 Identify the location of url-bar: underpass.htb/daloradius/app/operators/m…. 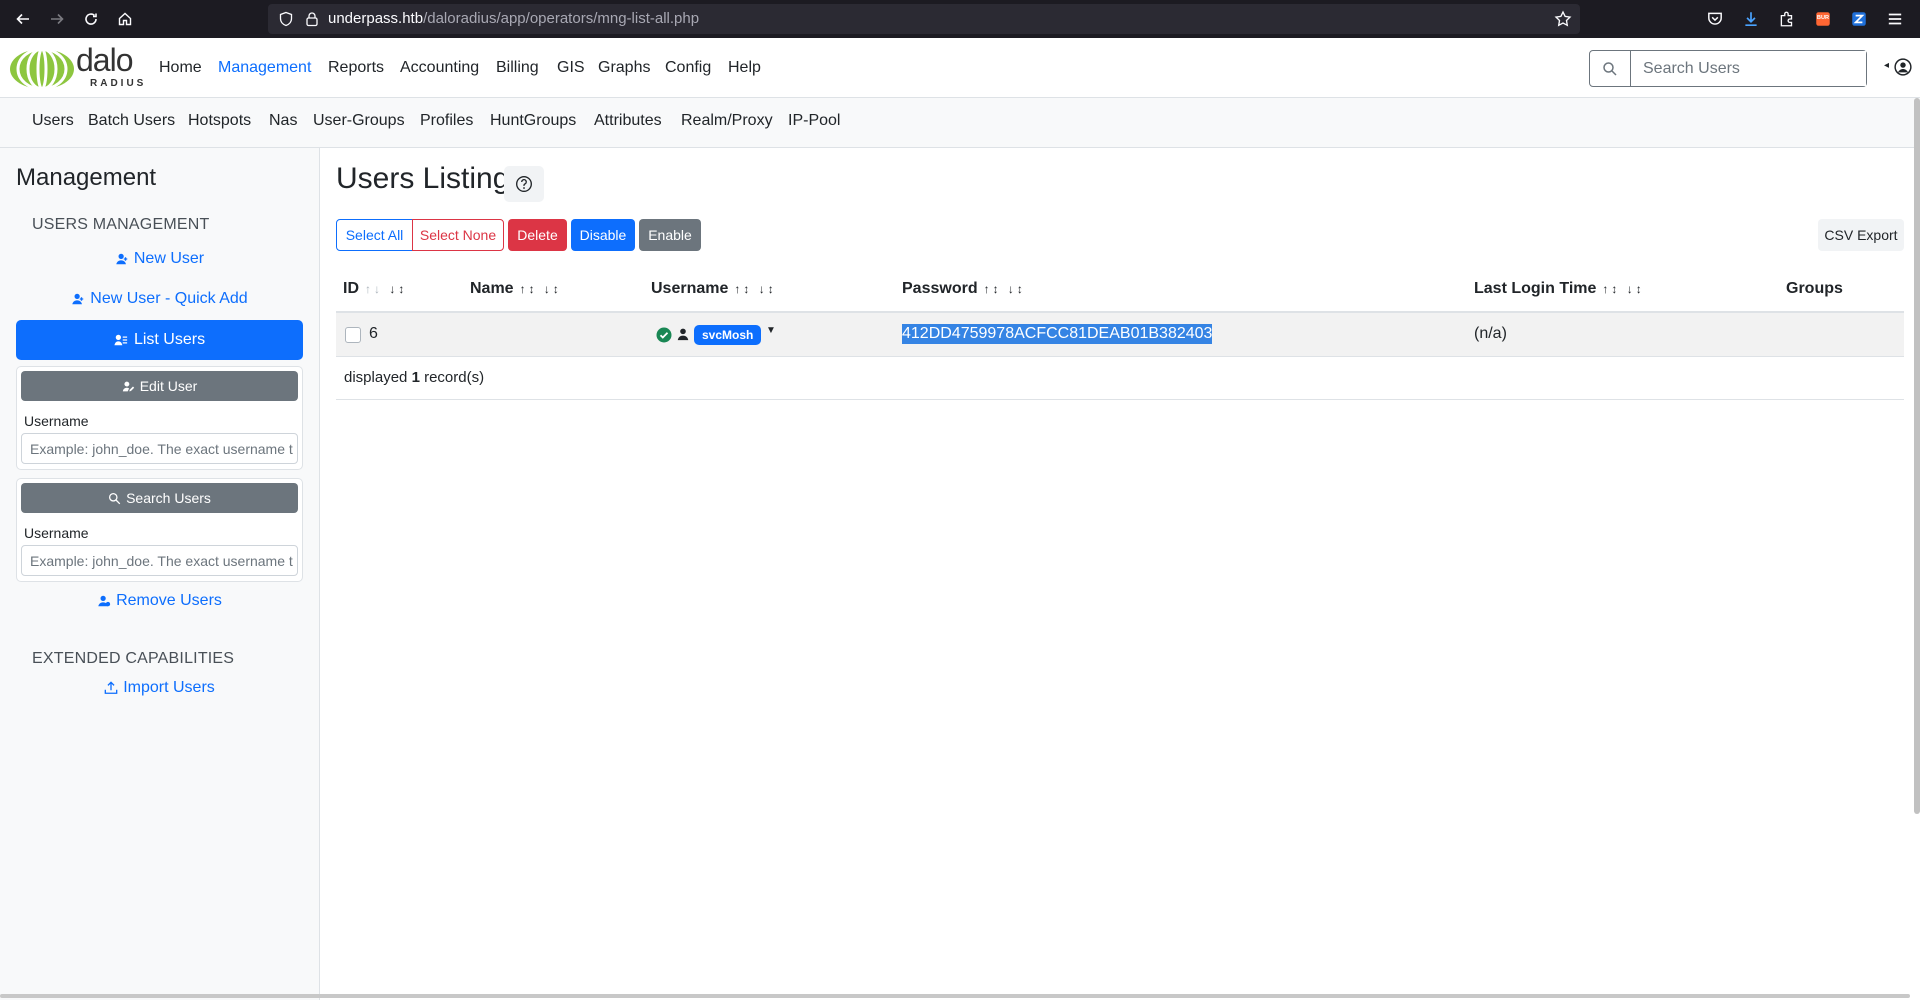
(924, 19).